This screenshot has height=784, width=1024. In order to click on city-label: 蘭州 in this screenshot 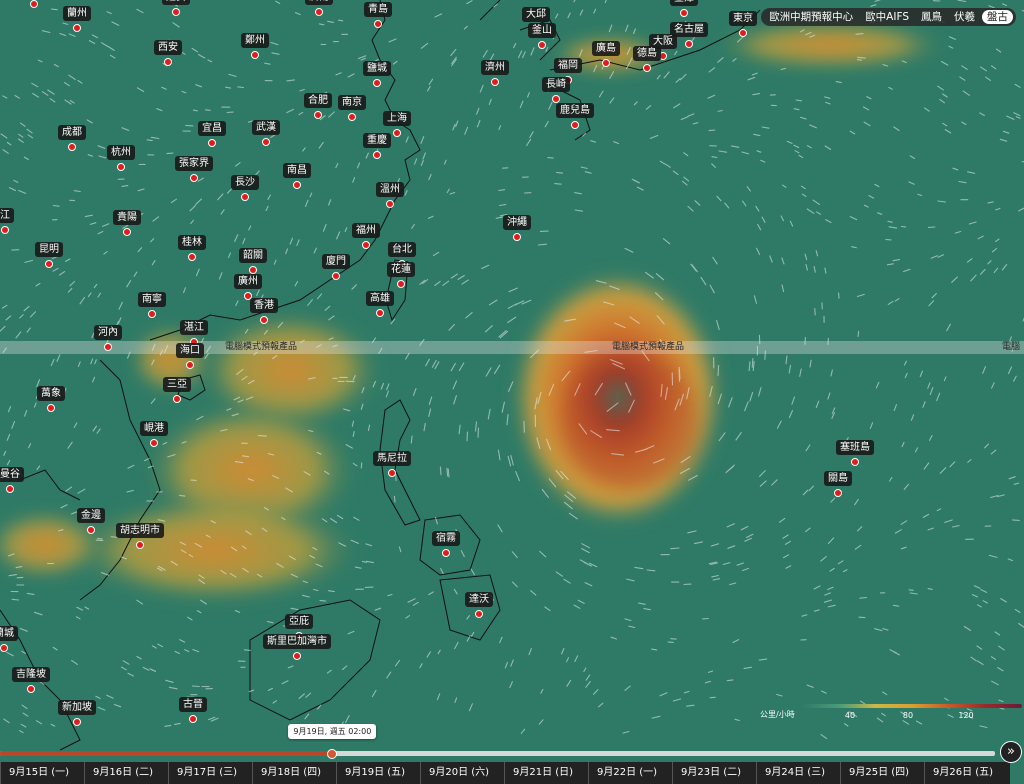, I will do `click(77, 13)`.